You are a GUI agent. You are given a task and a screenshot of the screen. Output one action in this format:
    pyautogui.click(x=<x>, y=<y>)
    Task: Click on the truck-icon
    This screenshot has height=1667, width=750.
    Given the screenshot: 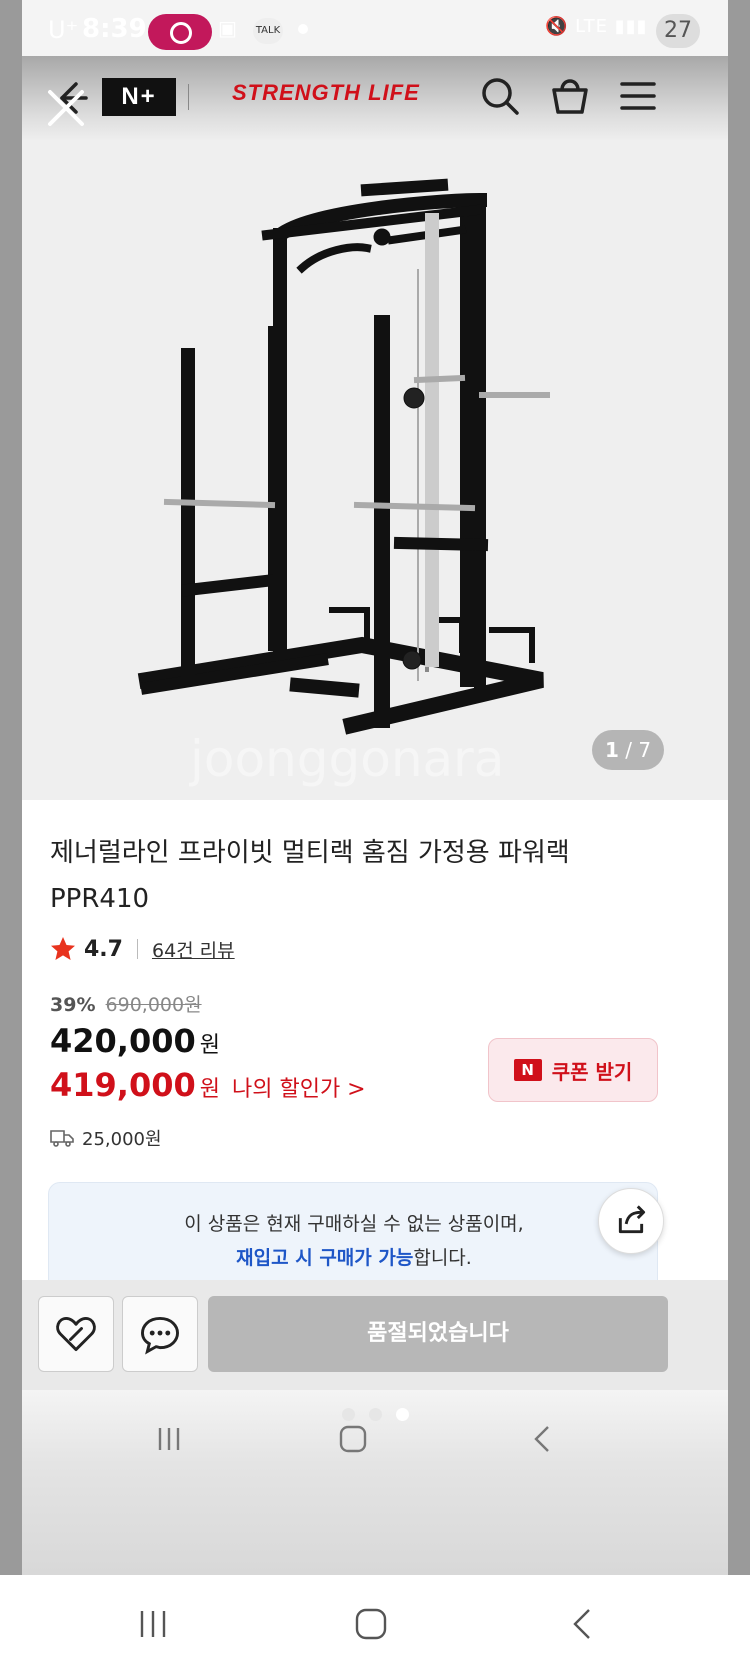 What is the action you would take?
    pyautogui.click(x=62, y=1138)
    